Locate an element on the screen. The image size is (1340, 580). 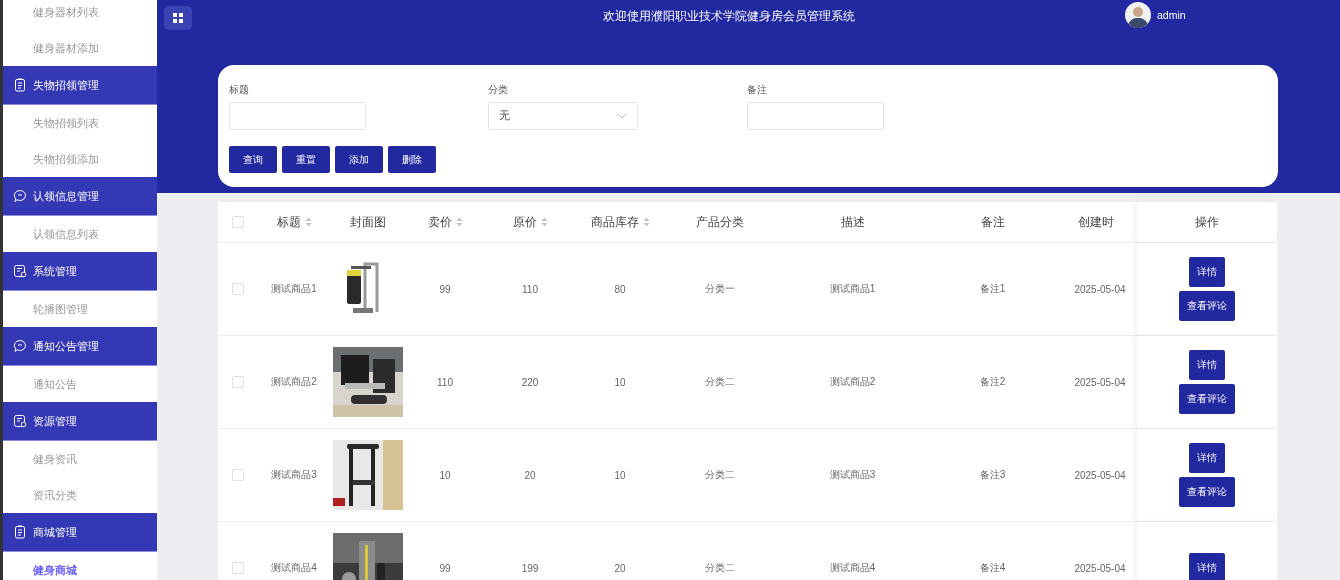
username: admin is located at coordinates (1171, 15).